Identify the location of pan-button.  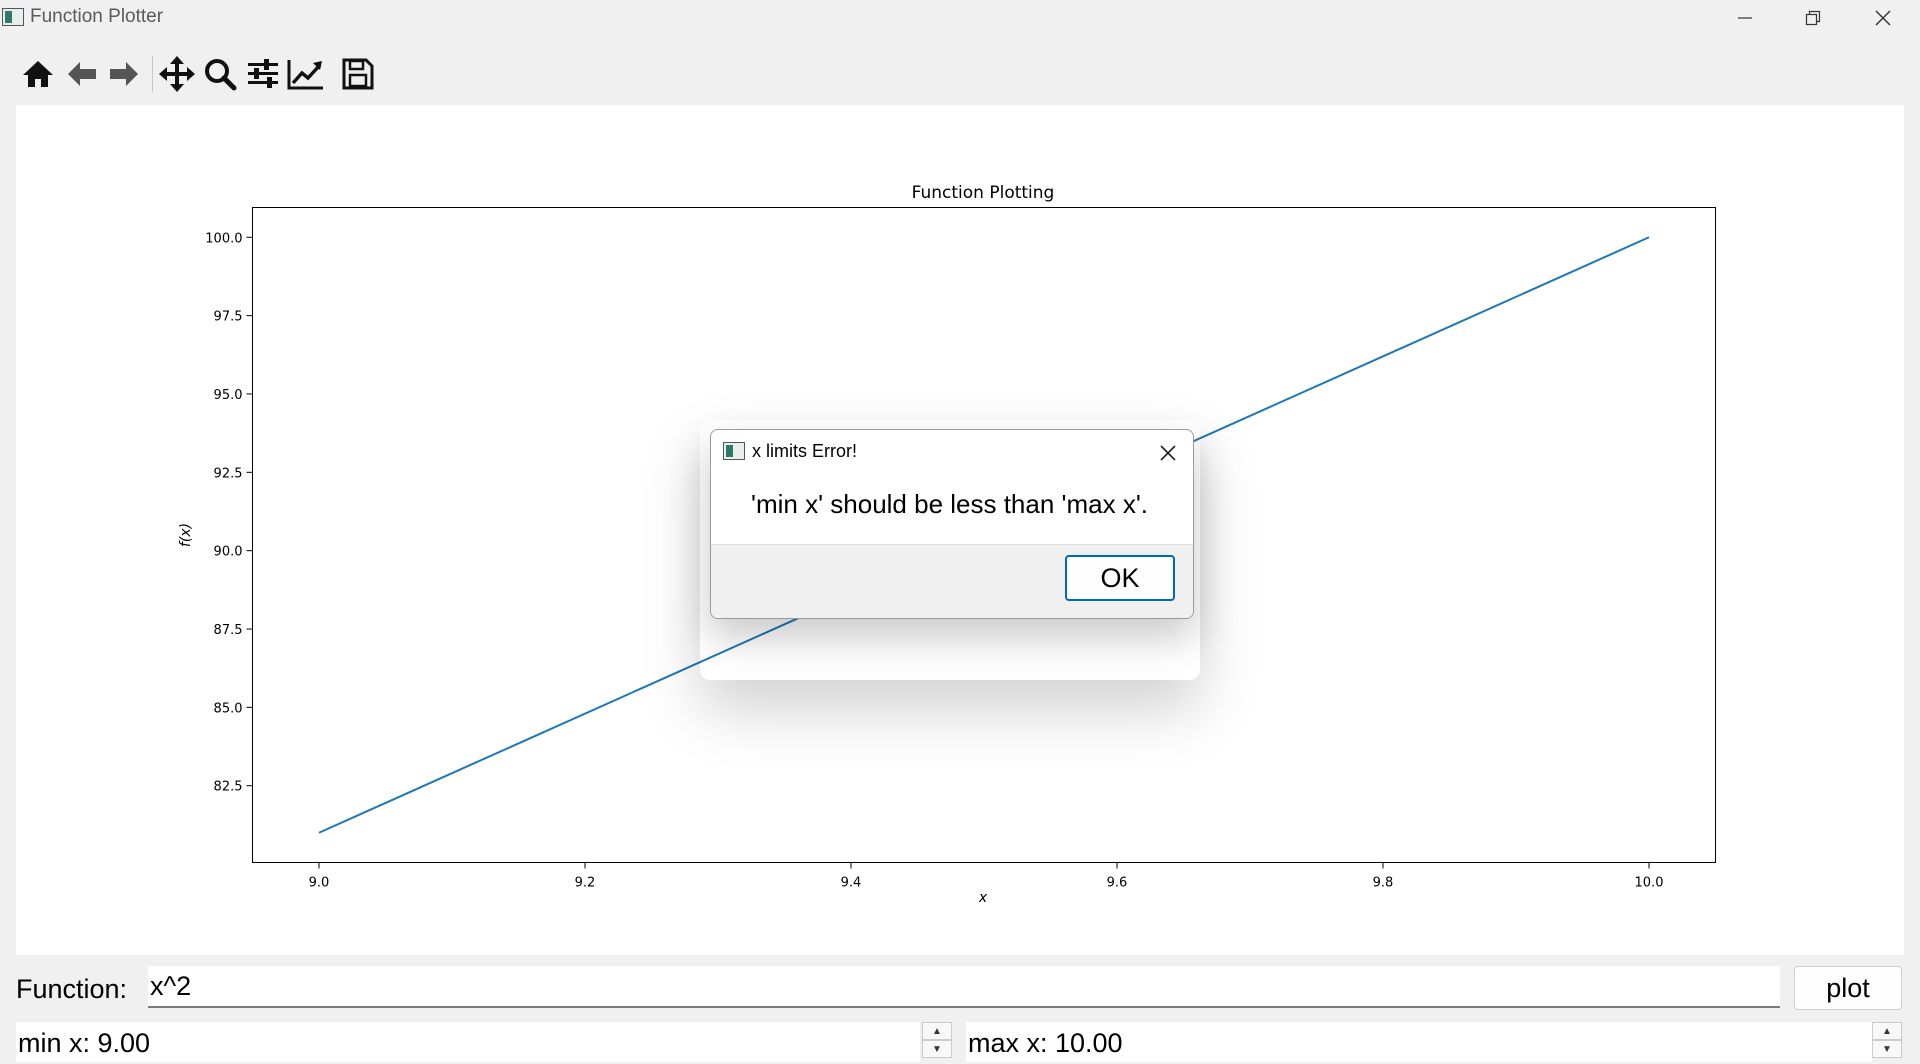
(177, 74).